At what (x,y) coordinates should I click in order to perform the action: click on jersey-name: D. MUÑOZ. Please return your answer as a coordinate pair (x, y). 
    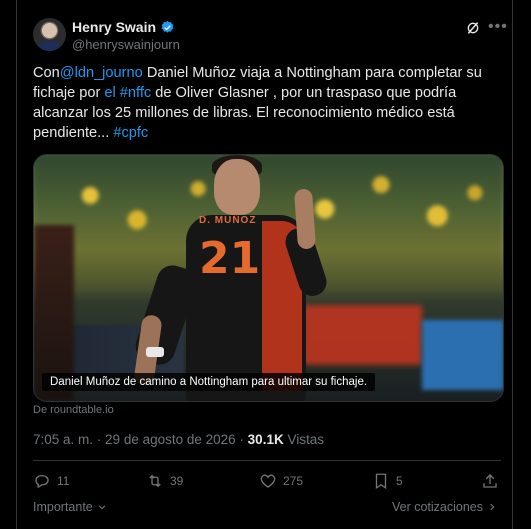
    Looking at the image, I should click on (228, 220).